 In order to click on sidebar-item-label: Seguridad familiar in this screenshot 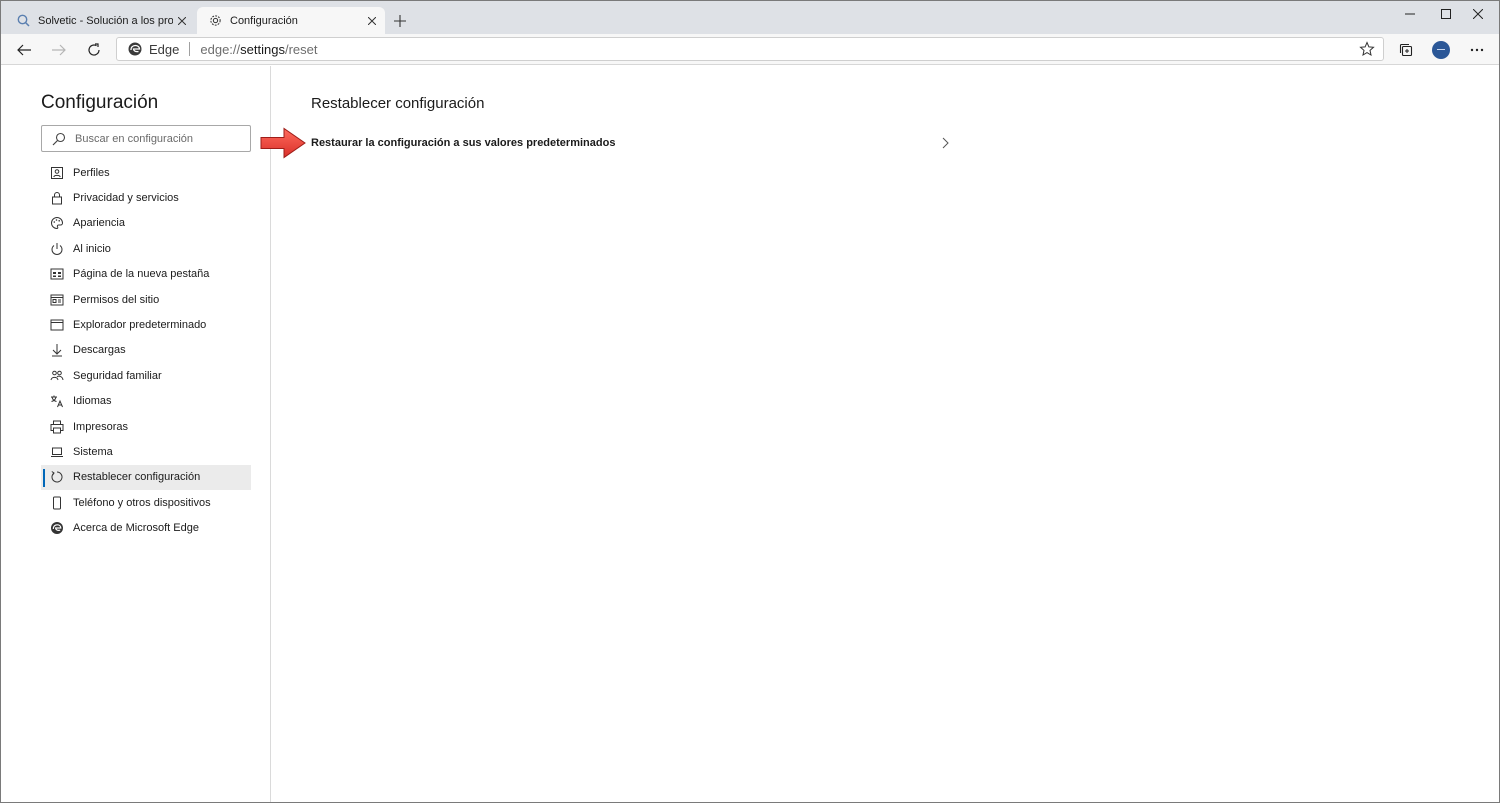, I will do `click(117, 375)`.